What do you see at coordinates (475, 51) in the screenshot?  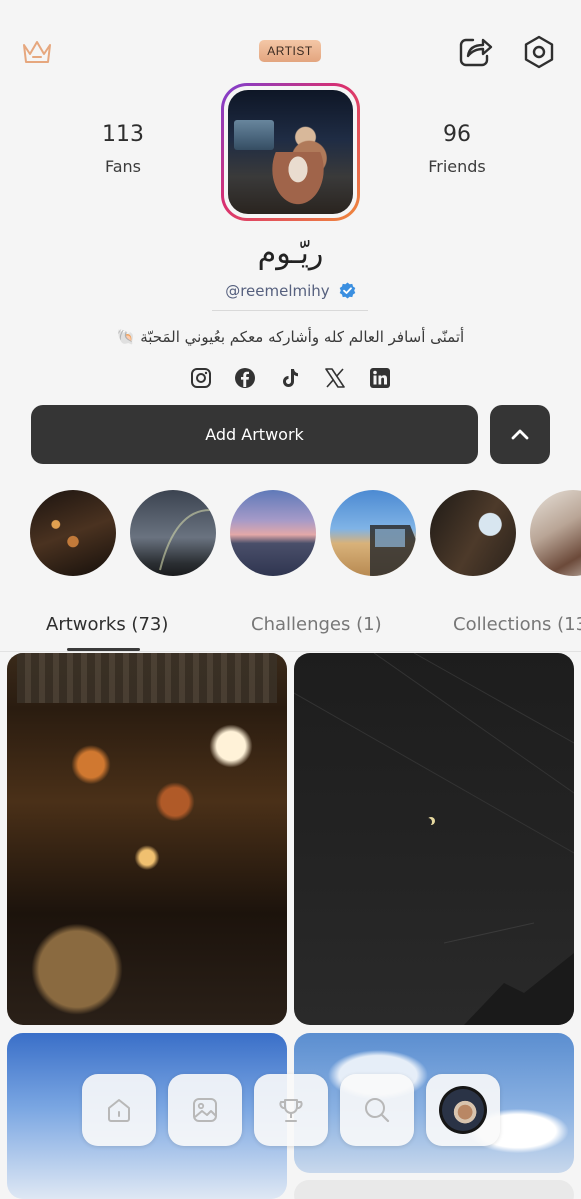 I see `share-icon` at bounding box center [475, 51].